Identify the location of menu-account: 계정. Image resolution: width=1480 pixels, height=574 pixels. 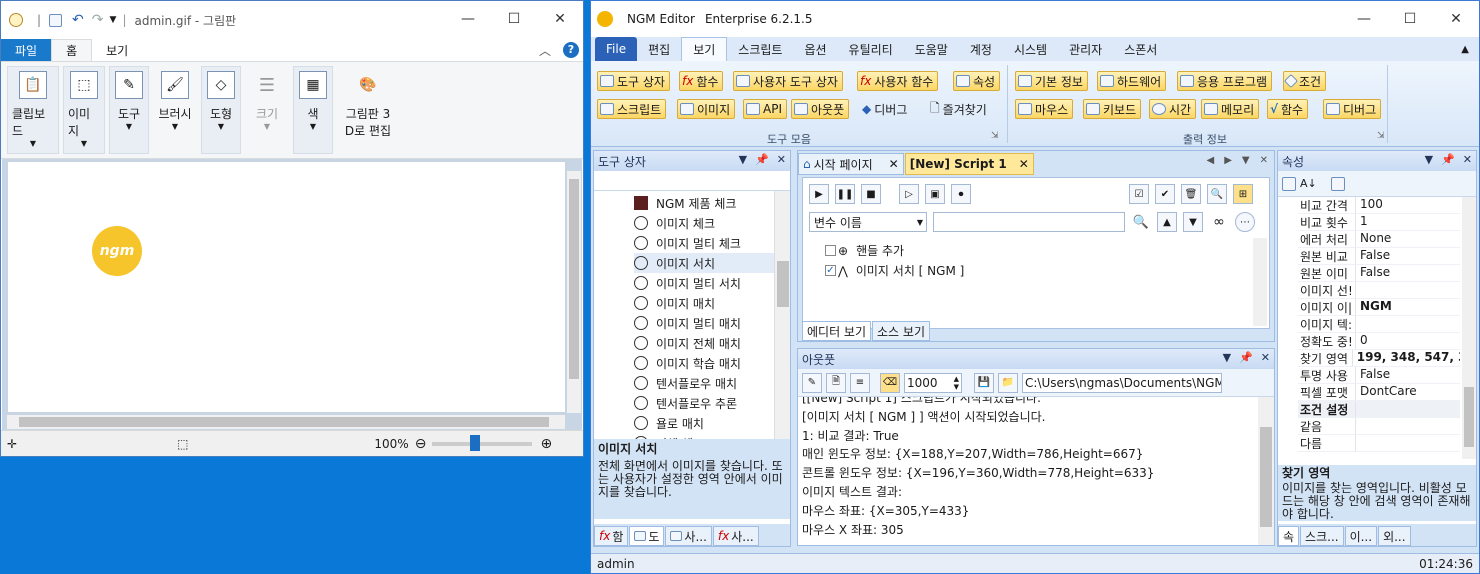
(981, 49).